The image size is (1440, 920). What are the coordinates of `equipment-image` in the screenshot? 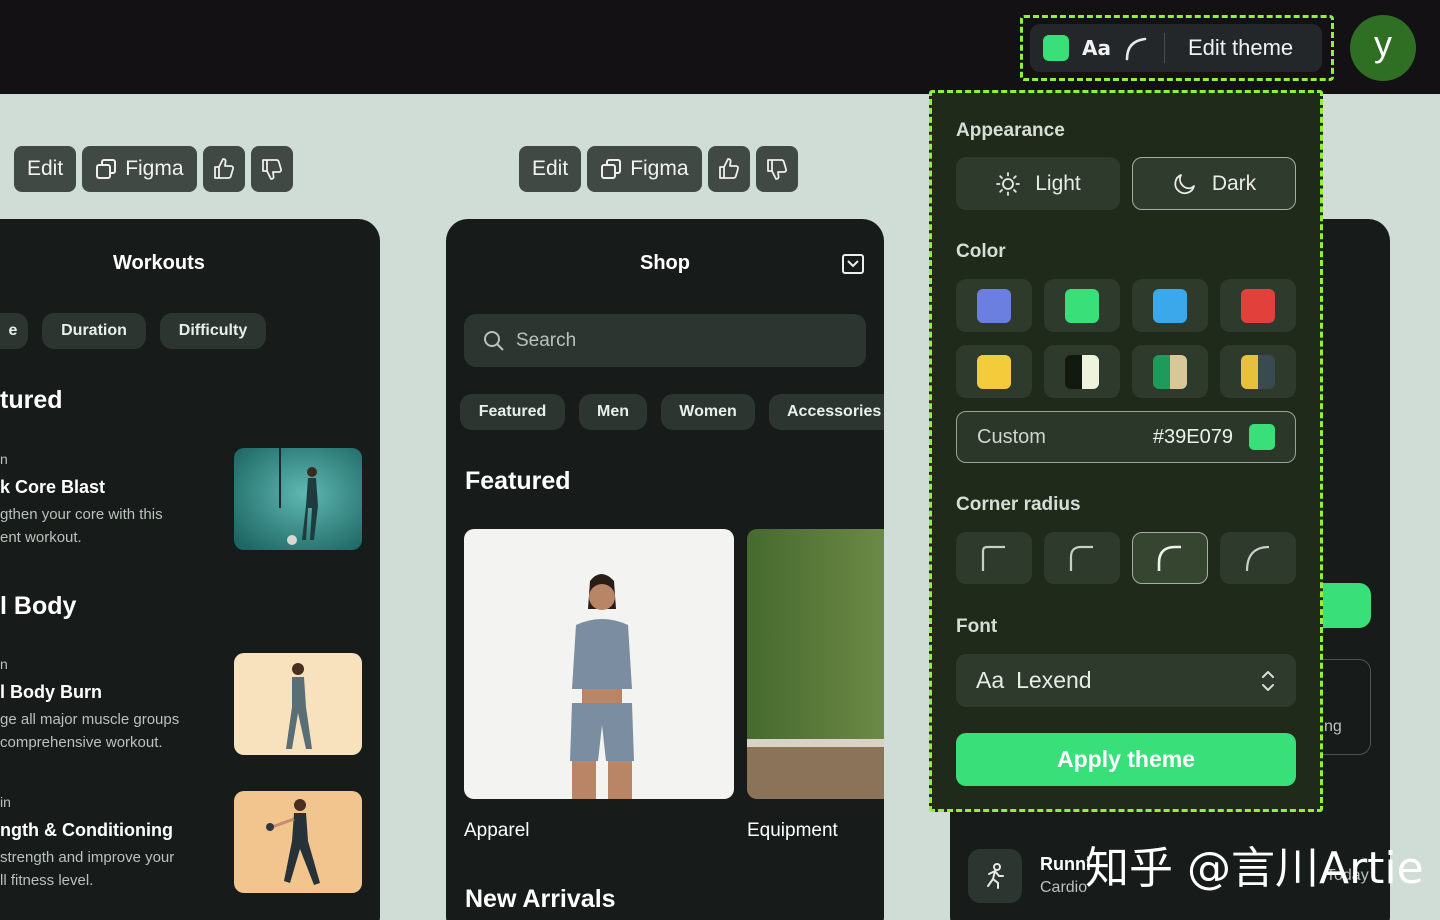 It's located at (815, 664).